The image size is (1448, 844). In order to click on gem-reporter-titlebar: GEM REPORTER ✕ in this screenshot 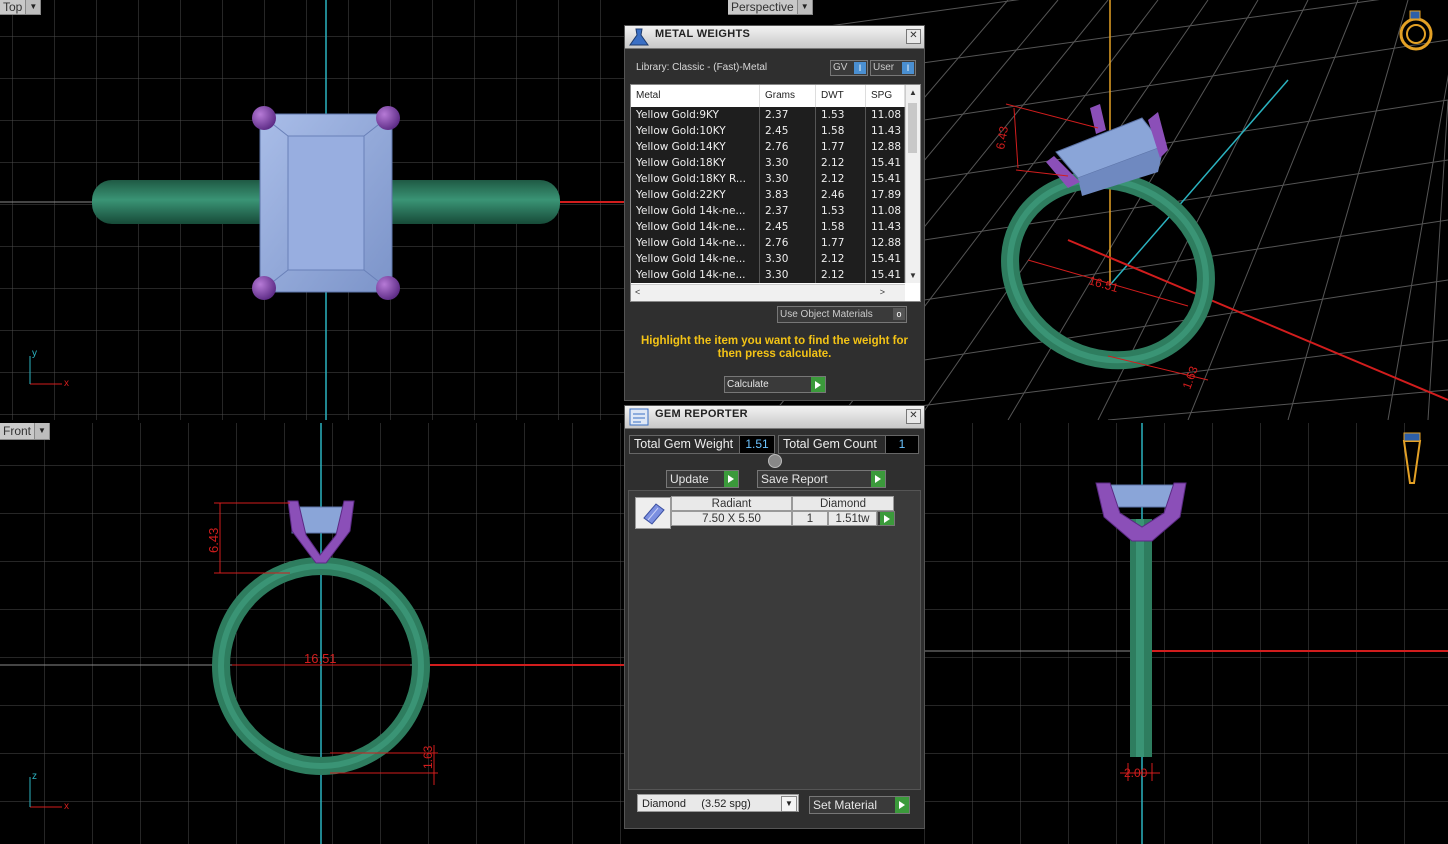, I will do `click(774, 417)`.